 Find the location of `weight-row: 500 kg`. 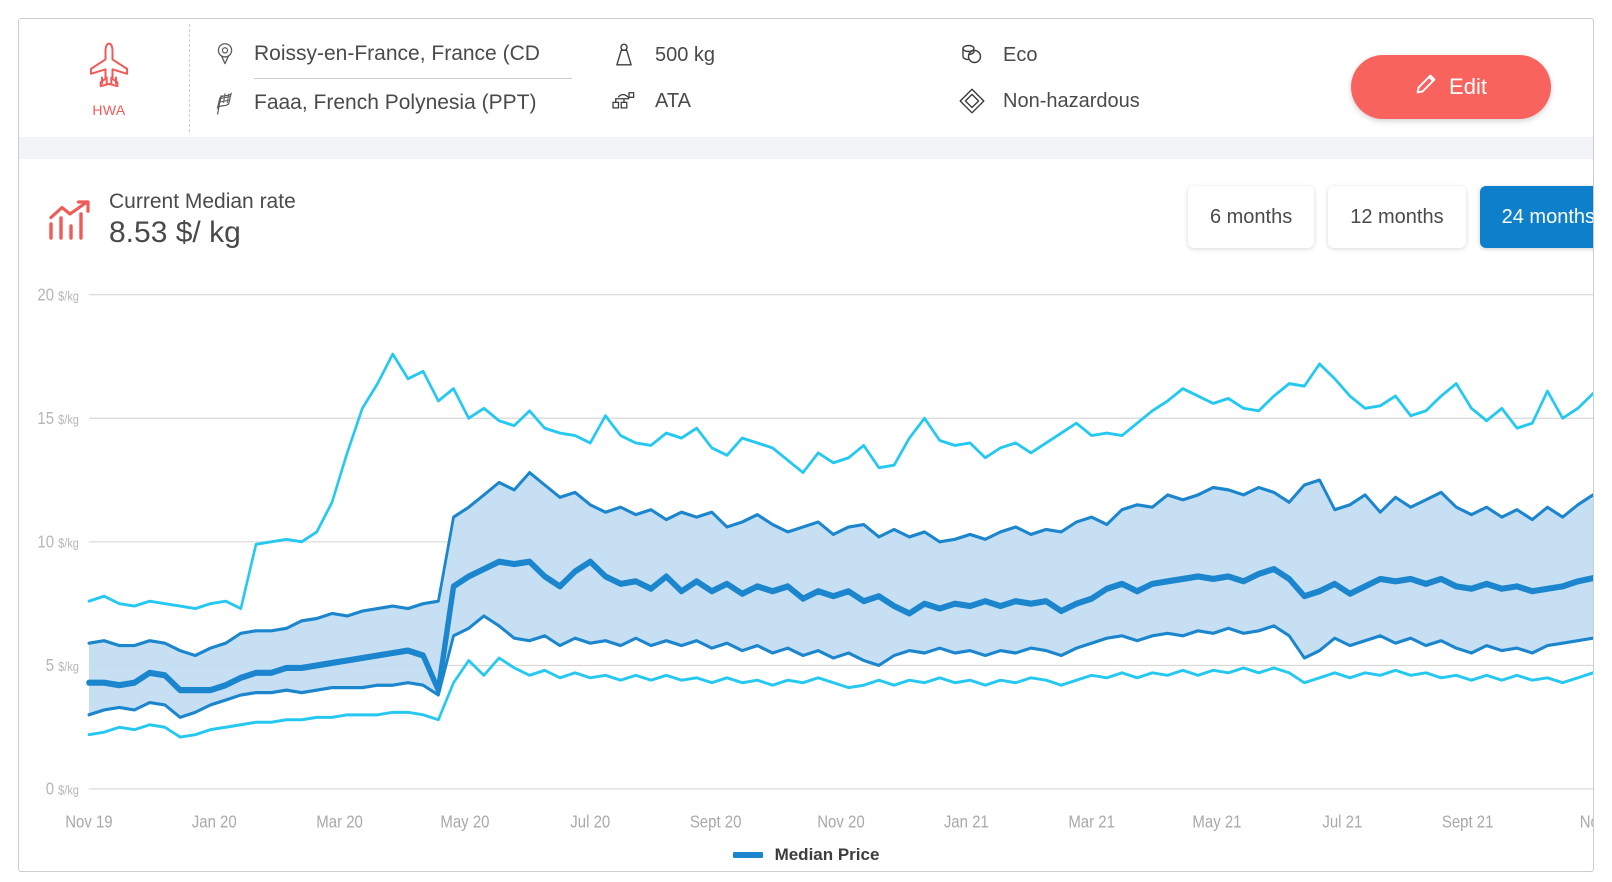

weight-row: 500 kg is located at coordinates (770, 55).